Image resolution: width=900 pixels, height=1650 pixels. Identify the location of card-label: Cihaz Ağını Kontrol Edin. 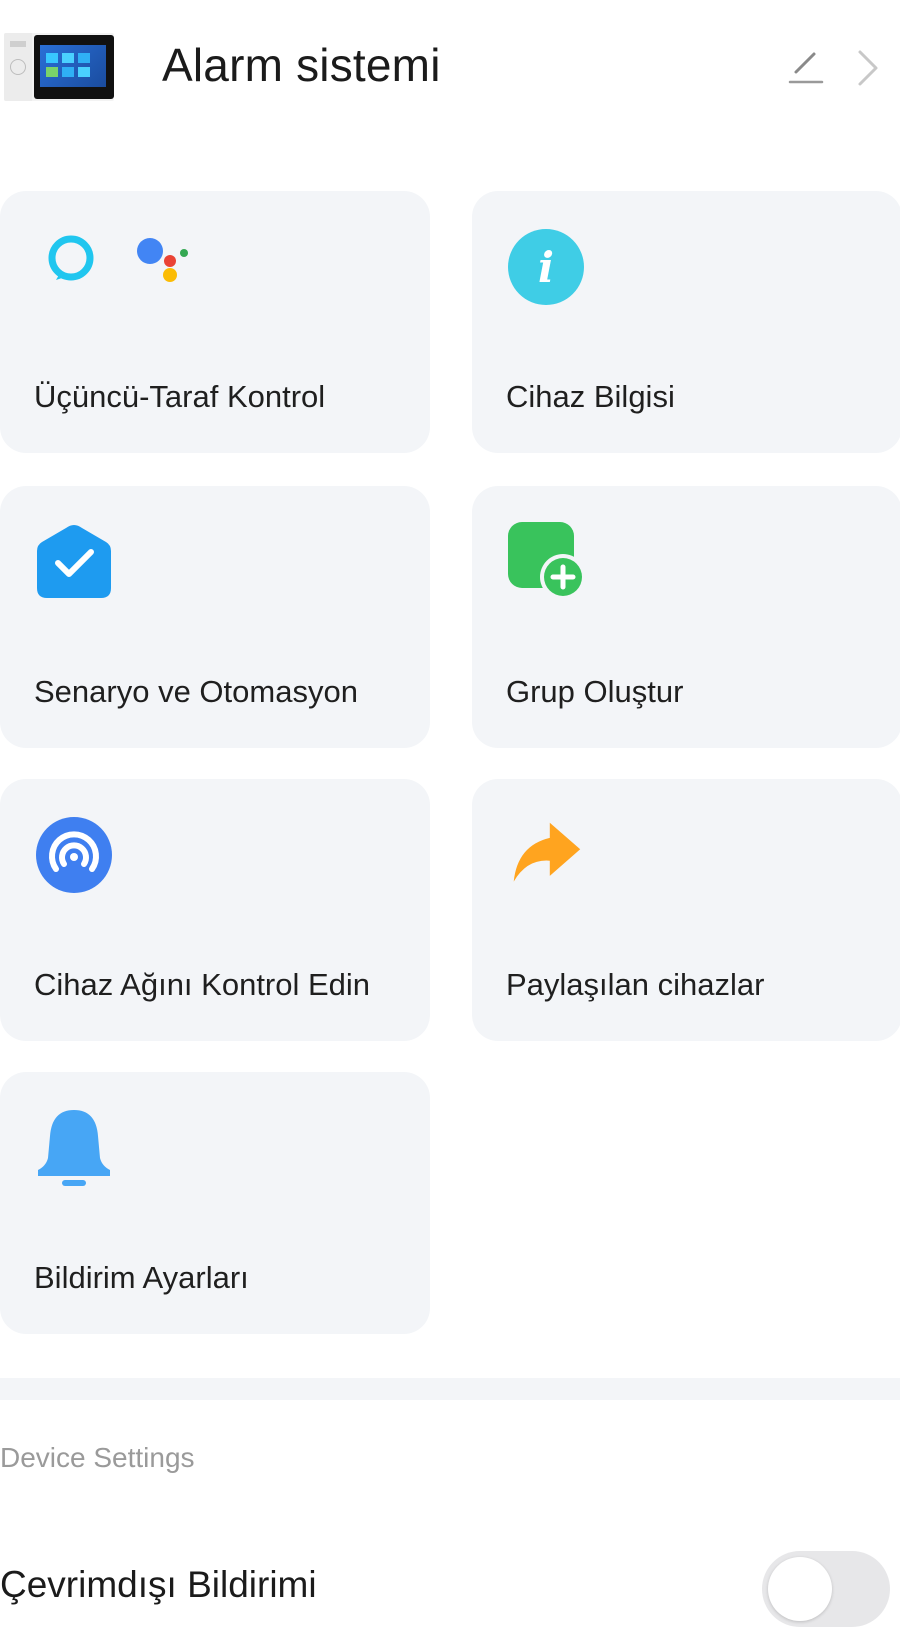
(202, 984).